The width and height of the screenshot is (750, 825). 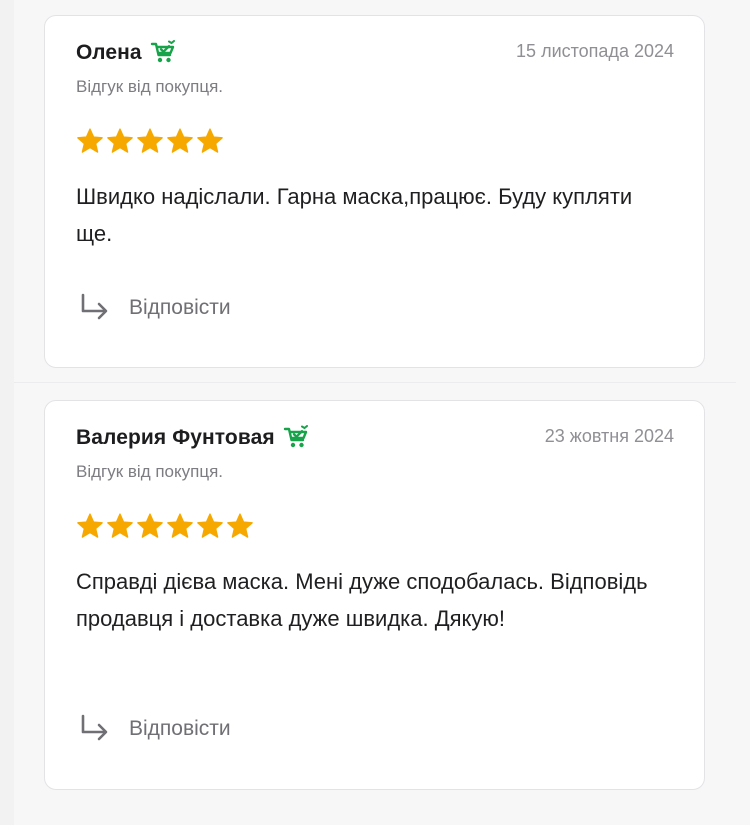 I want to click on review-header: Валерия Фунтовая, so click(x=193, y=438).